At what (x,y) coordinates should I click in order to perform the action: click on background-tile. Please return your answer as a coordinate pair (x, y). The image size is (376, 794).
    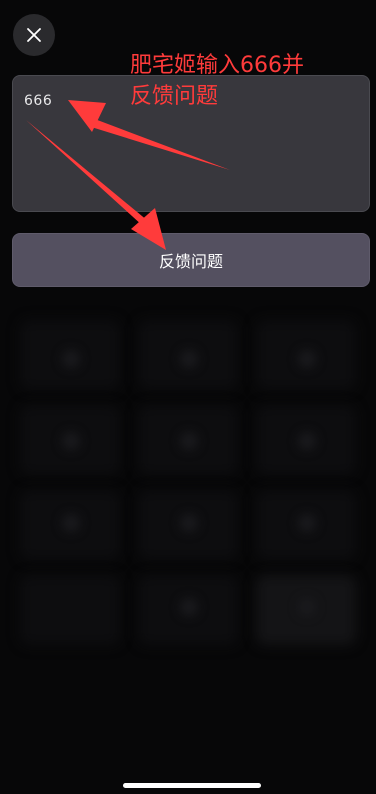
    Looking at the image, I should click on (70, 610).